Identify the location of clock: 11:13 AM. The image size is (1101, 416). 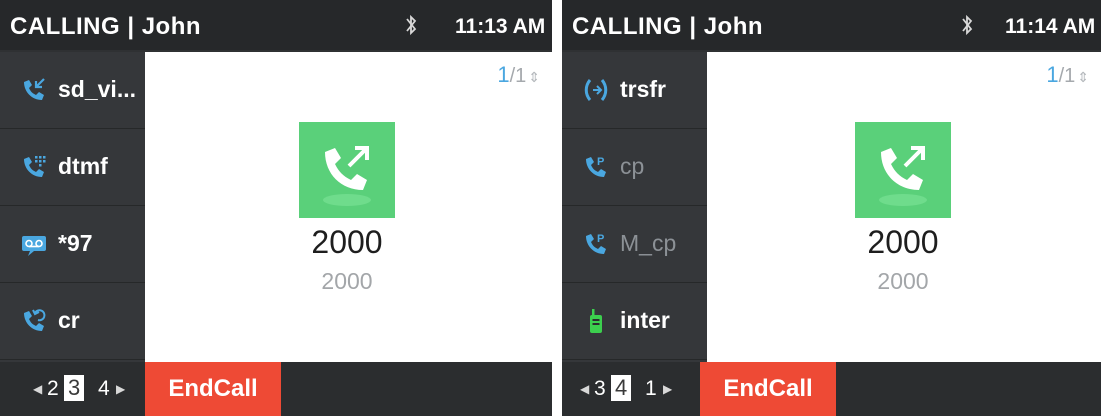
(500, 26).